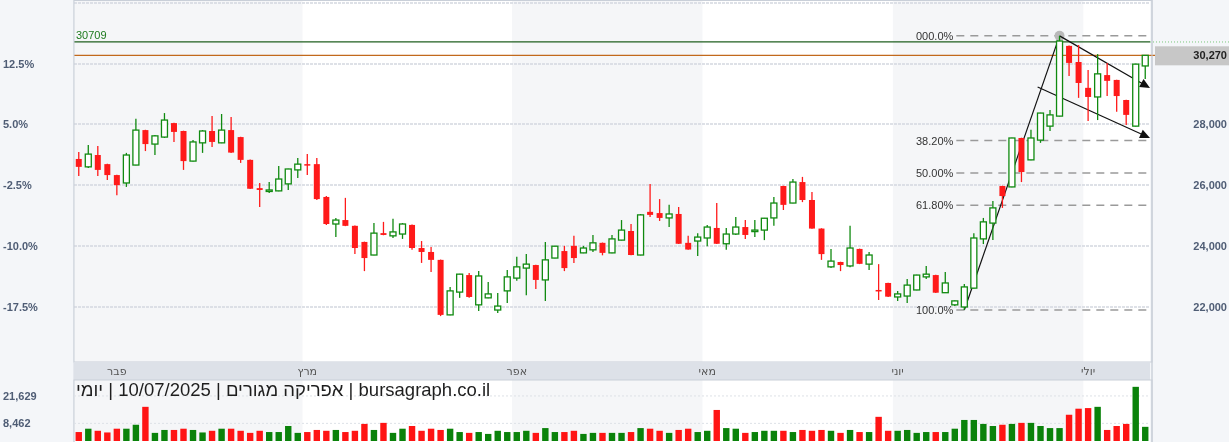  What do you see at coordinates (117, 371) in the screenshot?
I see `month-label: פבר` at bounding box center [117, 371].